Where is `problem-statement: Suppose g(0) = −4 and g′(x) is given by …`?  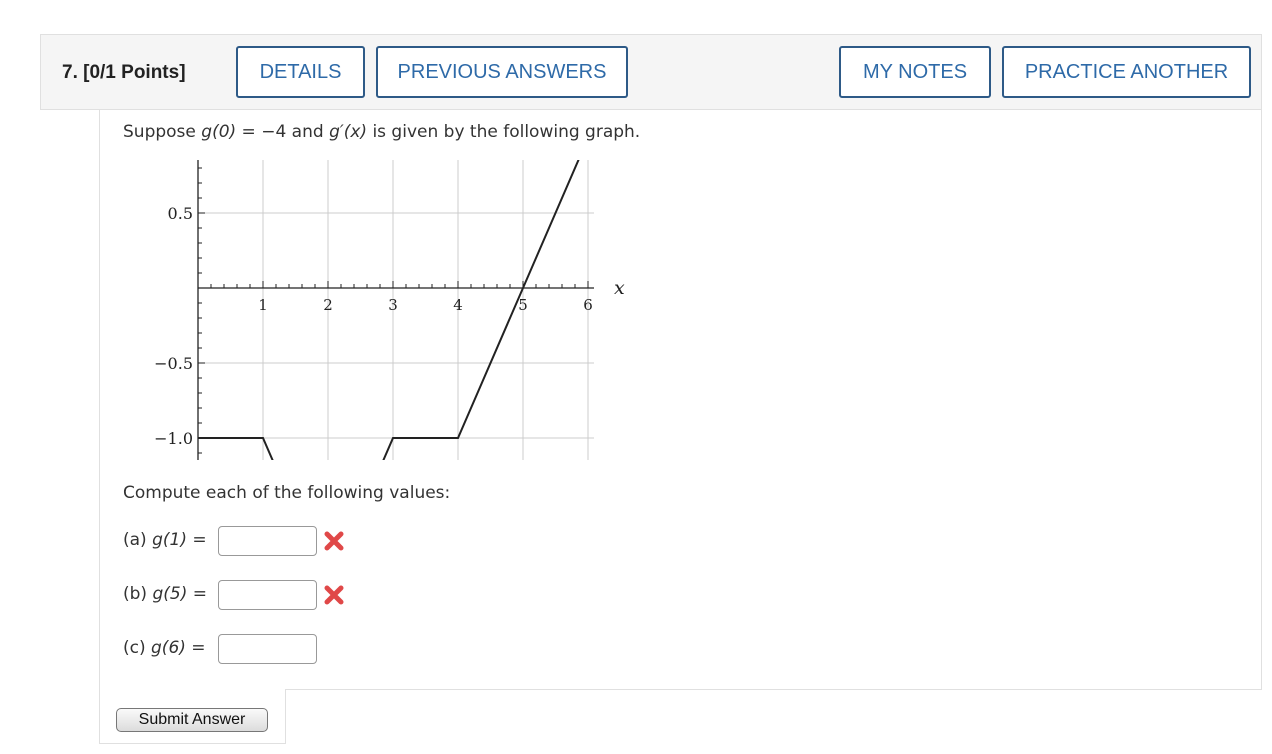 problem-statement: Suppose g(0) = −4 and g′(x) is given by … is located at coordinates (381, 132).